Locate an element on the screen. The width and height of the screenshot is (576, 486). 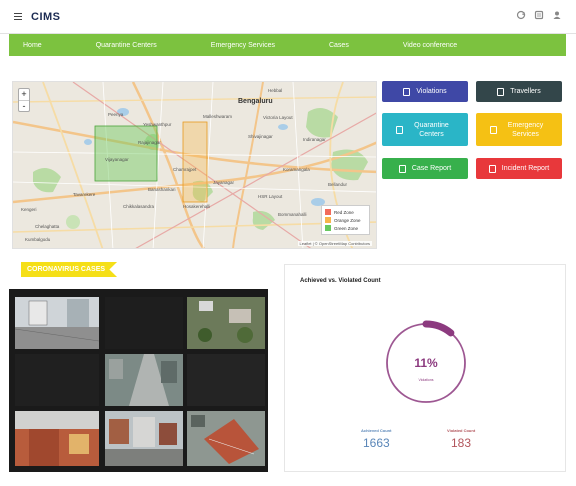
case-report-button: Case Report is located at coordinates (425, 168).